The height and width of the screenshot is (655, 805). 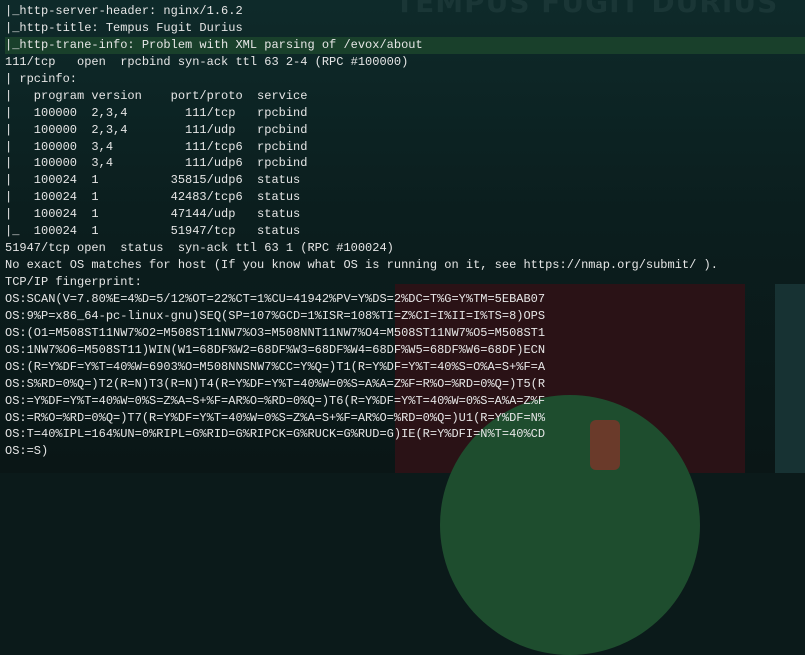 What do you see at coordinates (153, 214) in the screenshot?
I see `terminal-line: | 100024 1 47144/udp status` at bounding box center [153, 214].